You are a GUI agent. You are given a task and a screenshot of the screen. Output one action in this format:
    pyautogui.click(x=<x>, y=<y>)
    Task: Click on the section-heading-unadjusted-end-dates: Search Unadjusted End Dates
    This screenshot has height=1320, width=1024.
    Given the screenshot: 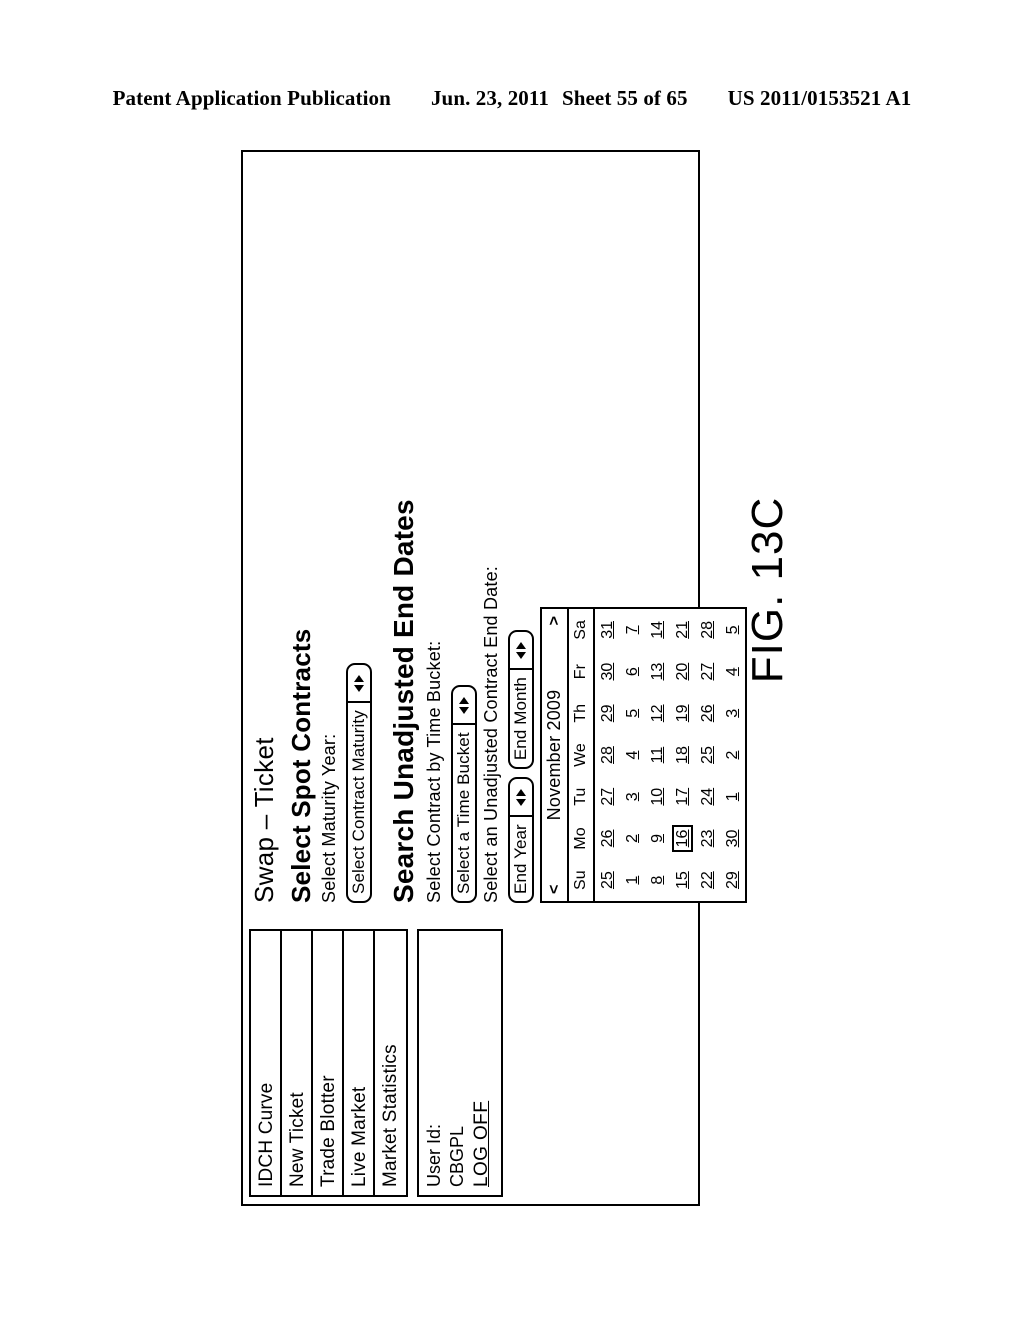 What is the action you would take?
    pyautogui.click(x=403, y=701)
    